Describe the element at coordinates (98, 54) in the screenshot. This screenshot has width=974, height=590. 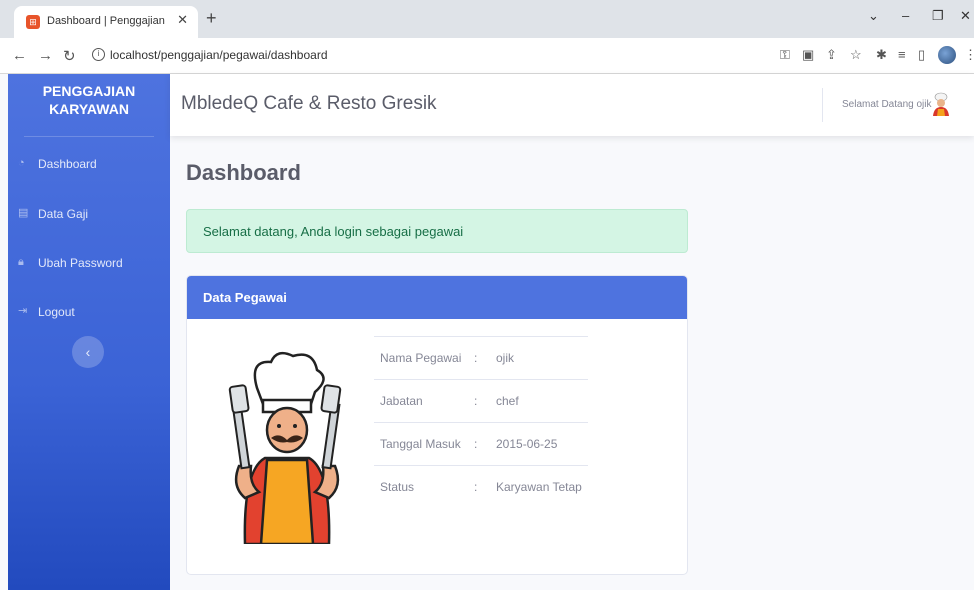
I see `site-info-icon: i` at that location.